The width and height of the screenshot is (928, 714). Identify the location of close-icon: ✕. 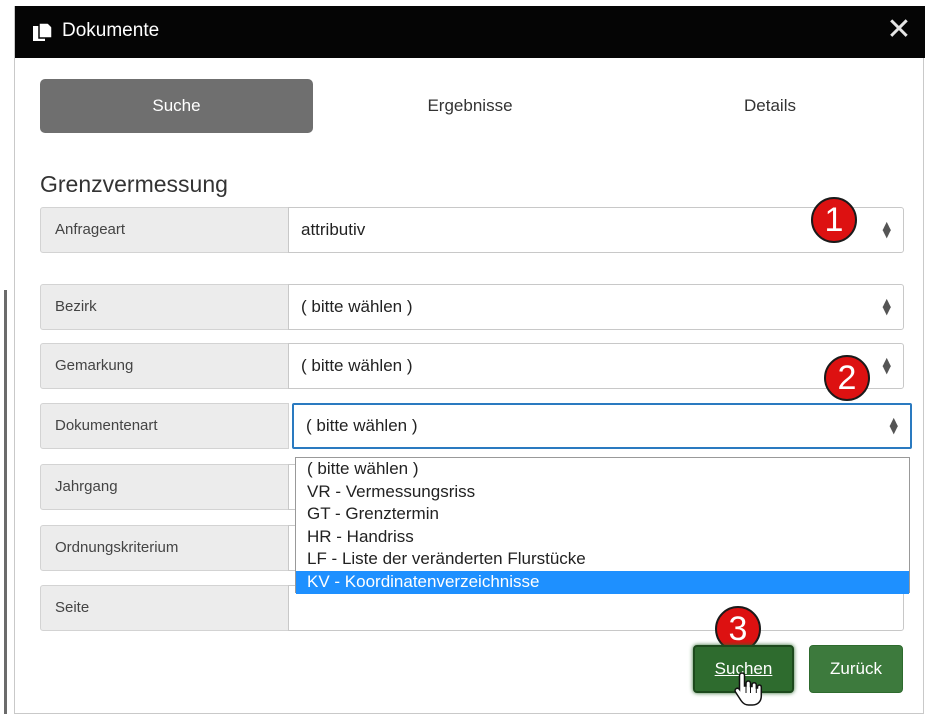
(899, 29).